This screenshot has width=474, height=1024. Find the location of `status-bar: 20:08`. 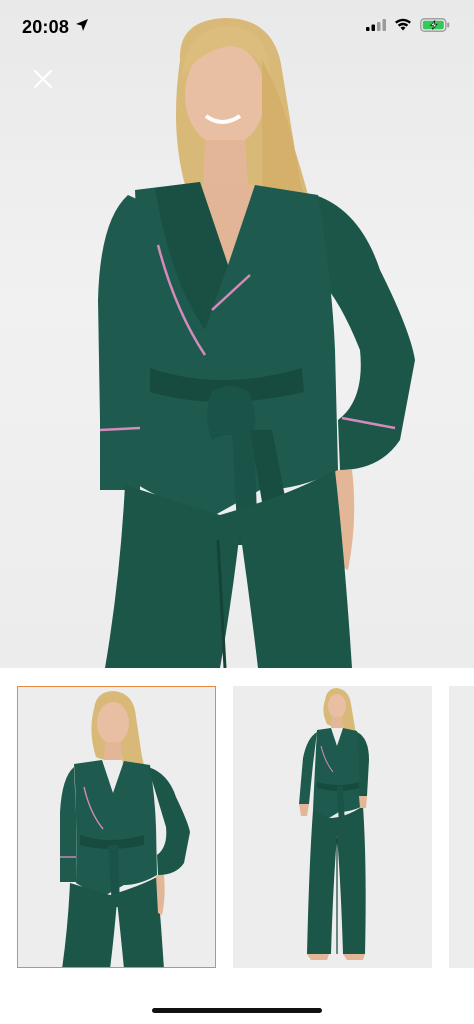

status-bar: 20:08 is located at coordinates (237, 27).